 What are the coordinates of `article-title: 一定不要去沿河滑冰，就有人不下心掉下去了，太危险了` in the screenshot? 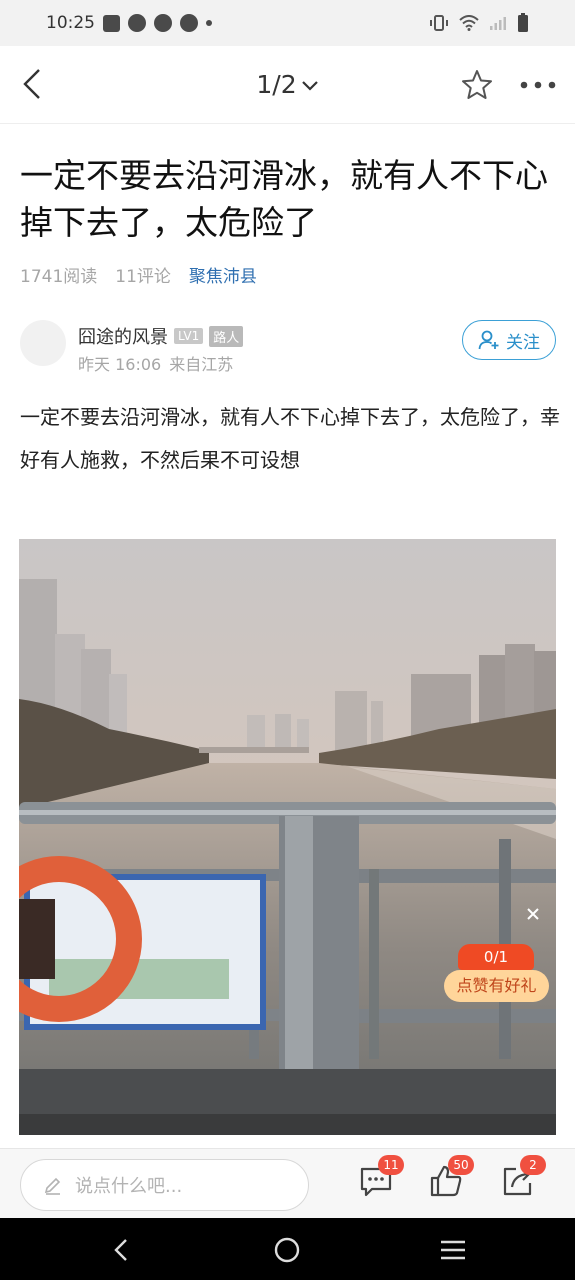 It's located at (284, 199).